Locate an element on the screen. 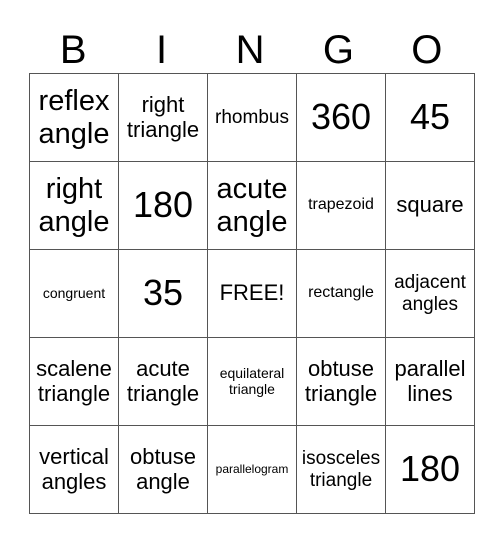 The width and height of the screenshot is (500, 544). bingo-cell: 45 is located at coordinates (430, 117).